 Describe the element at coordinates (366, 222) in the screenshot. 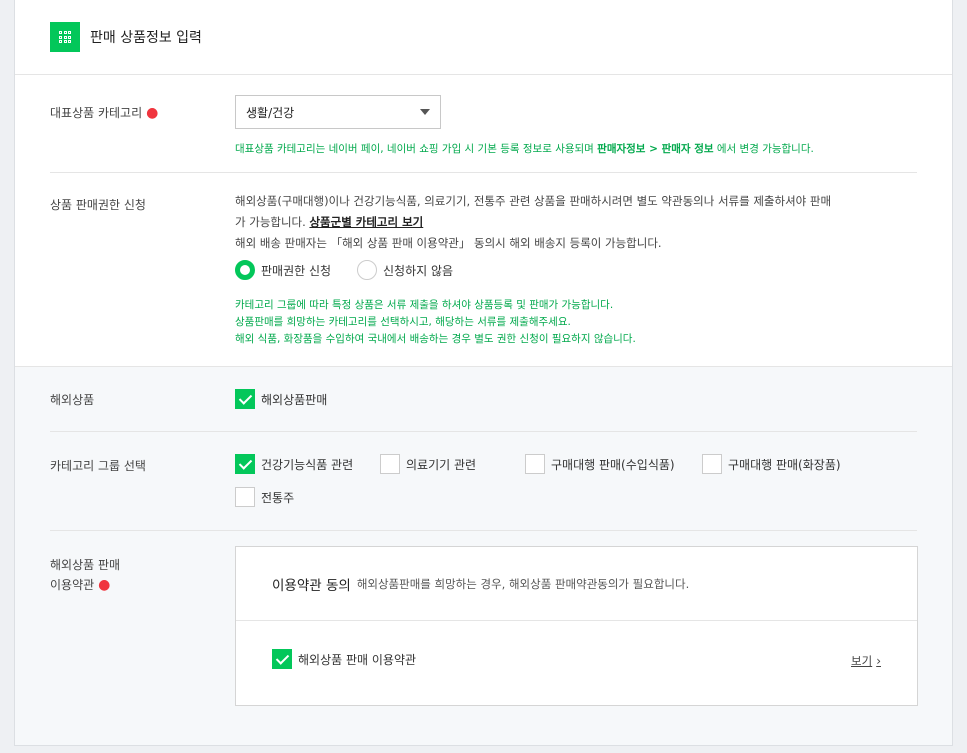

I see `category-group-link: 상품군별 카테고리 보기` at that location.